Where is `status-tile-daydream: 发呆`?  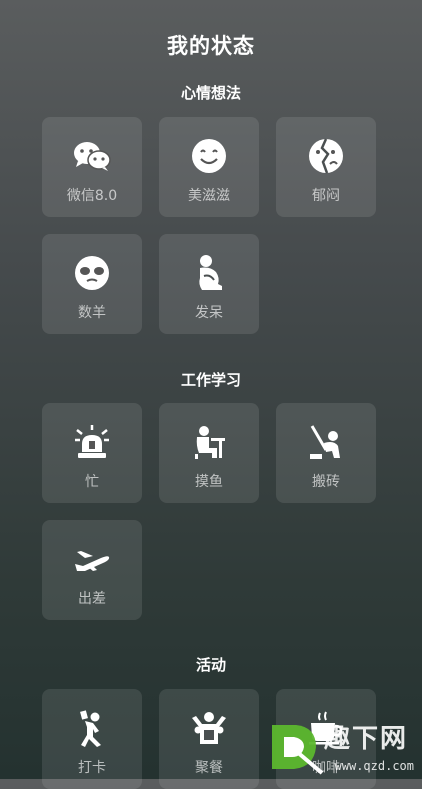
status-tile-daydream: 发呆 is located at coordinates (209, 284).